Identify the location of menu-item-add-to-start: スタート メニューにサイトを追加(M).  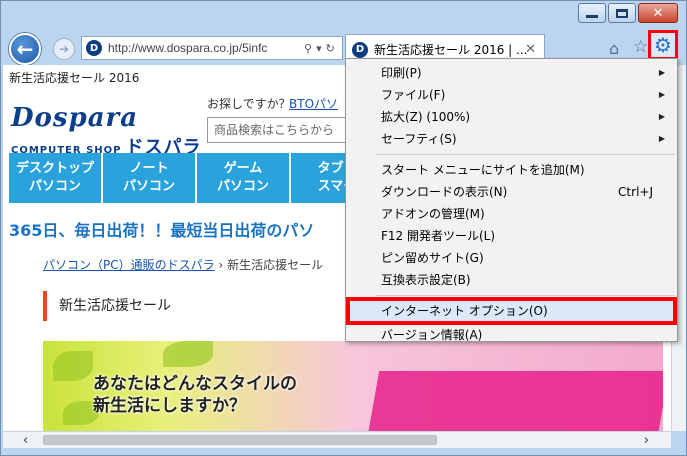
(511, 170).